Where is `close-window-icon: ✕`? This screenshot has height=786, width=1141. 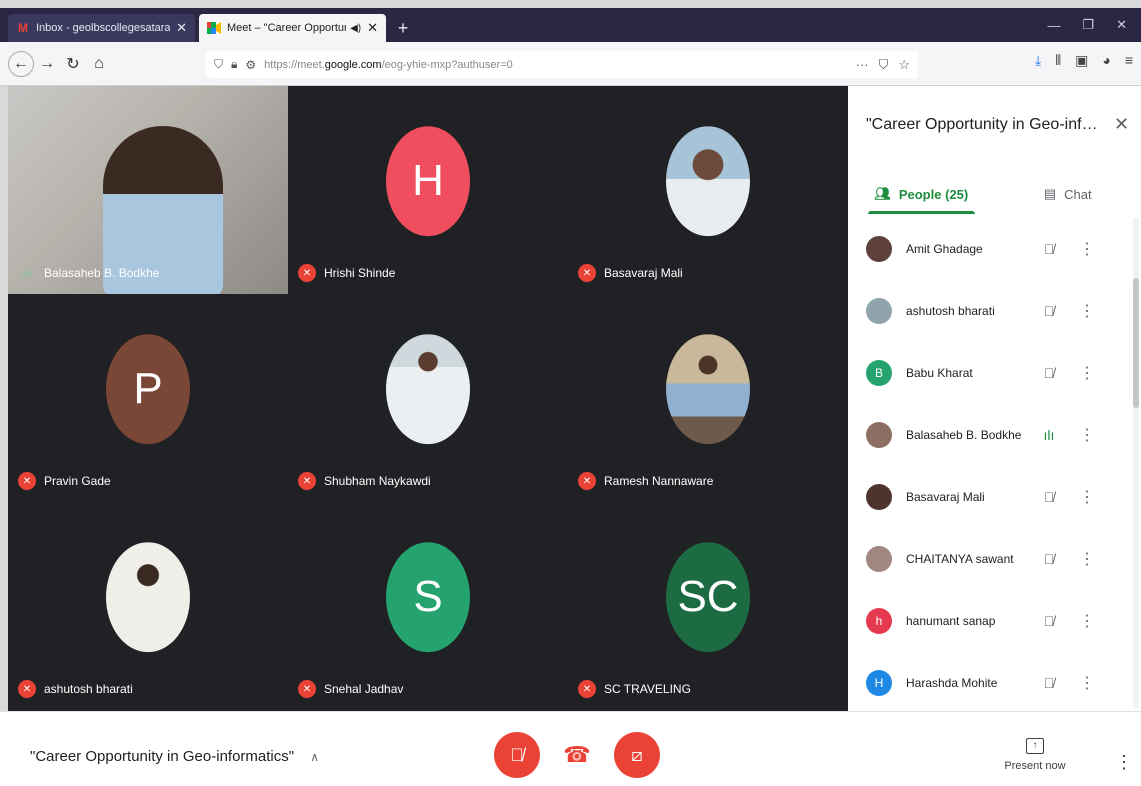 close-window-icon: ✕ is located at coordinates (1121, 25).